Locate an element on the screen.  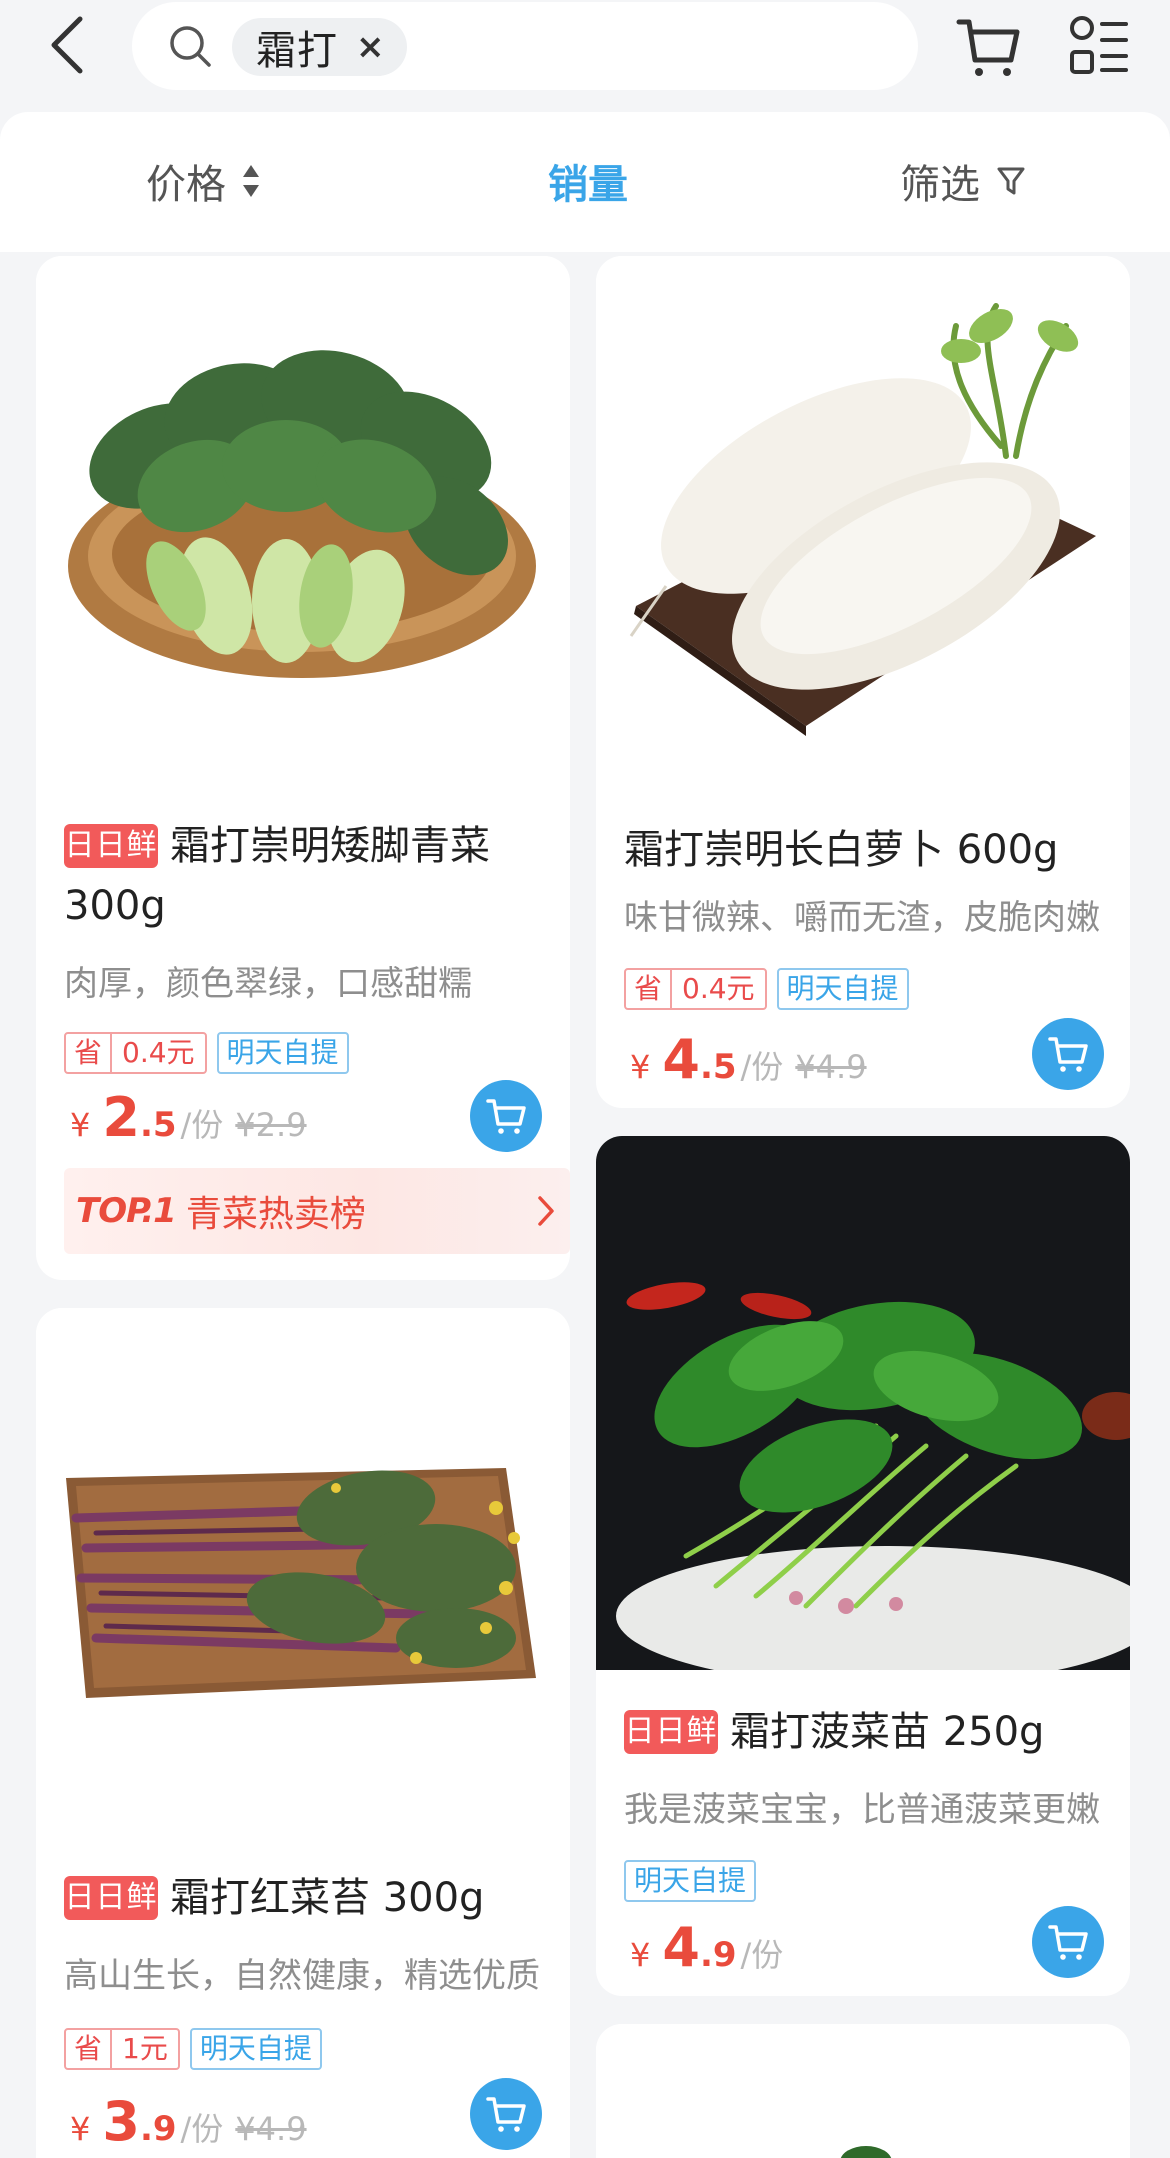
product-title: 霜打崇明长白萝卜 600g is located at coordinates (841, 850).